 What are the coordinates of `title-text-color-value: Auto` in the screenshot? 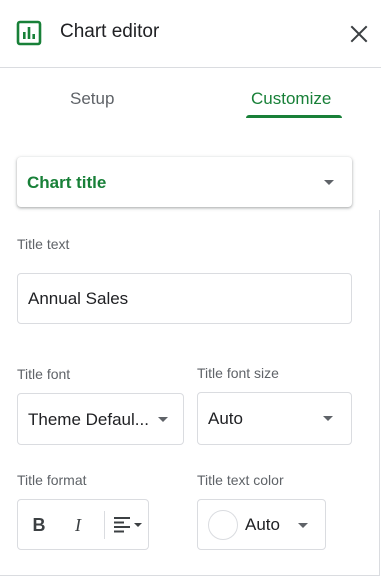 It's located at (262, 524).